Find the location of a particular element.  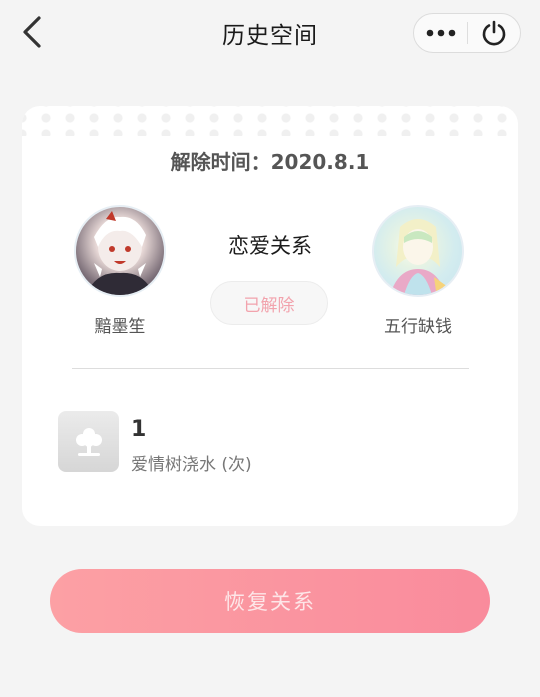

watering-count: 1 is located at coordinates (139, 429).